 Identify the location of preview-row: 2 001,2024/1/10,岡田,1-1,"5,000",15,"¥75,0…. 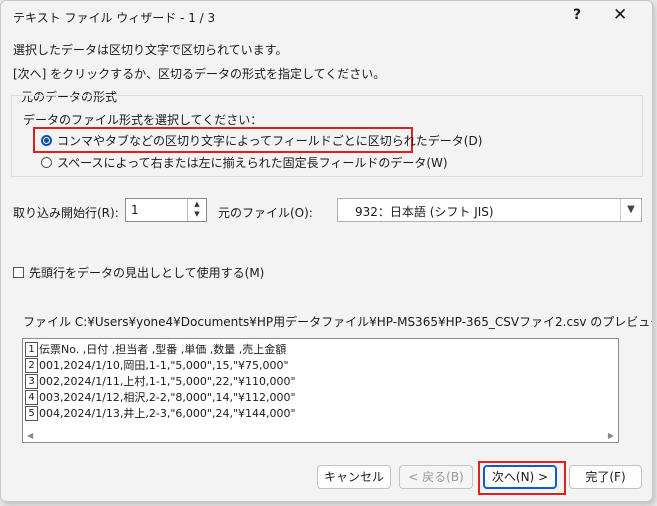
(157, 365).